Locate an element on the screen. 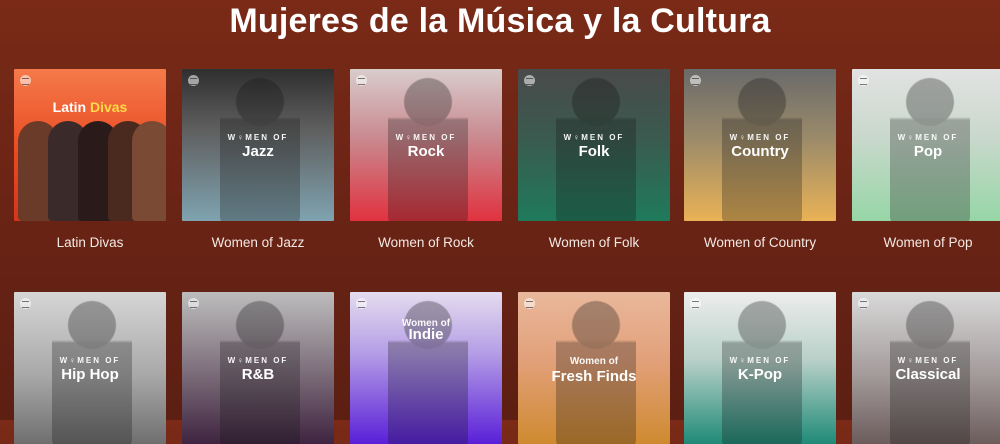 This screenshot has height=444, width=1000. playlist-cover: W♀MEN OF Classical is located at coordinates (926, 368).